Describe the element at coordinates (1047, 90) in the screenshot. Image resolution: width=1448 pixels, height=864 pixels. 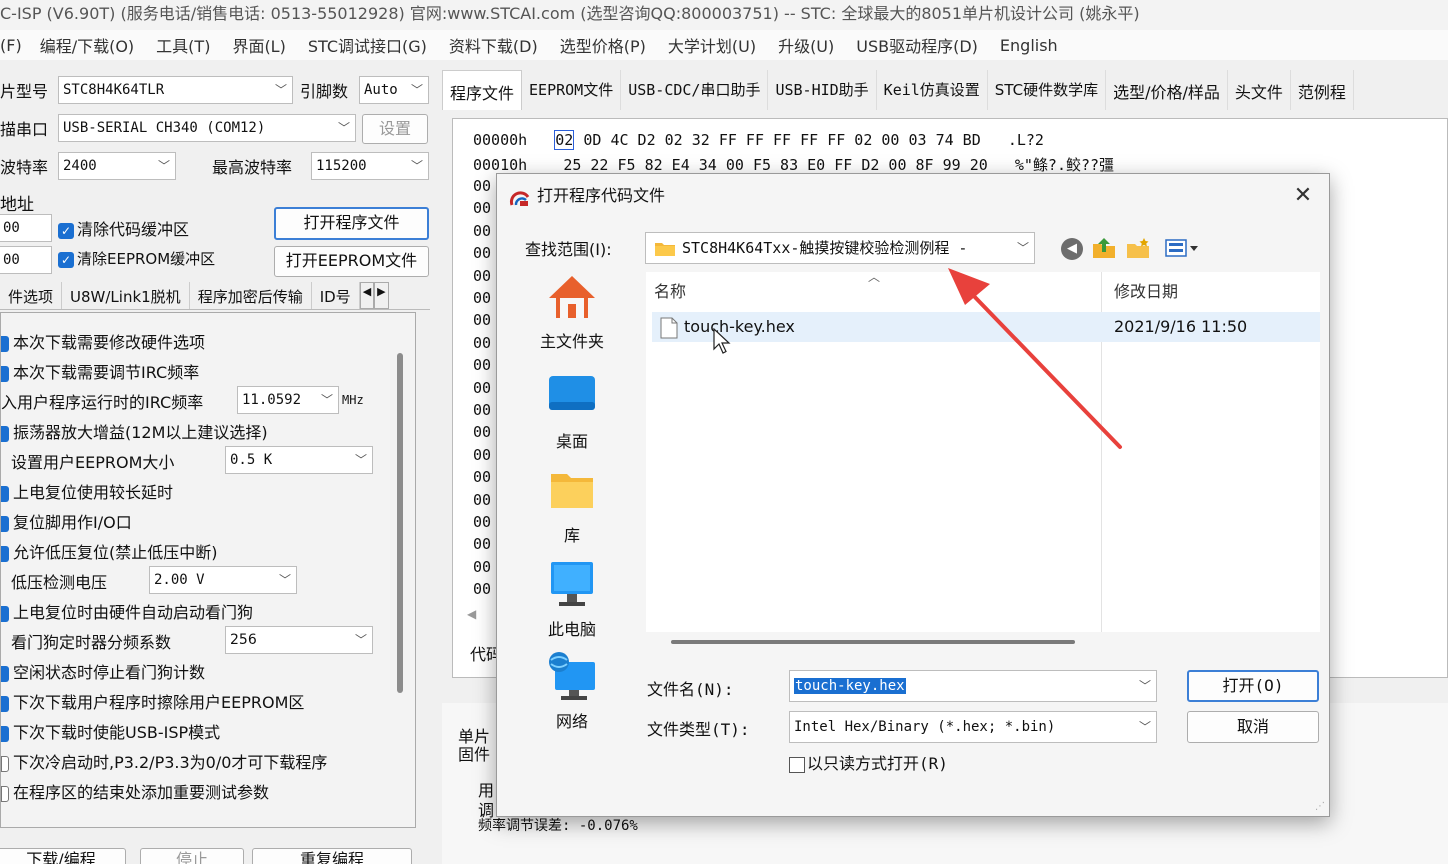
I see `tab-math-lib: STC硬件数学库` at that location.